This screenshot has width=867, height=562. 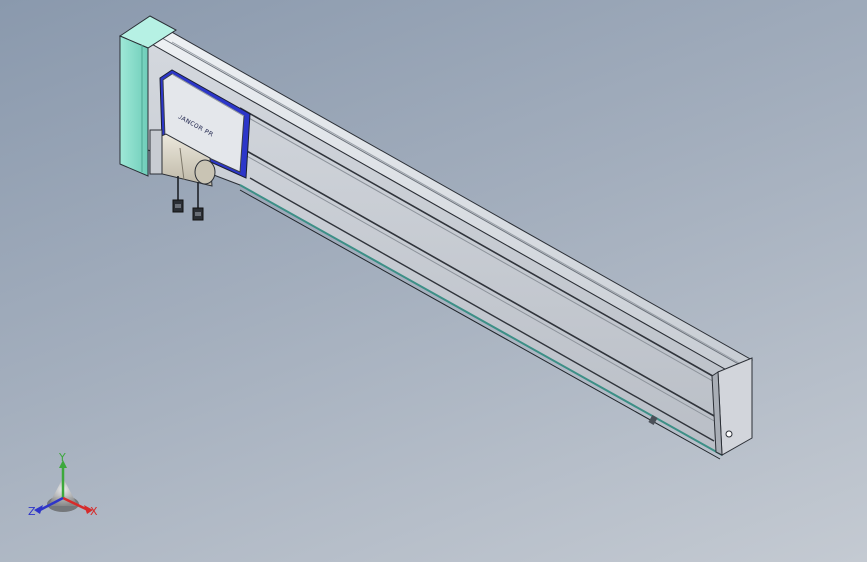 I want to click on coordinate-triad: Y X Z, so click(x=63, y=484).